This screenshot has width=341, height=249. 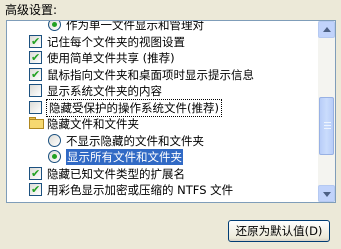 I want to click on settings-row: 显示所有文件和文件夹, so click(x=163, y=157).